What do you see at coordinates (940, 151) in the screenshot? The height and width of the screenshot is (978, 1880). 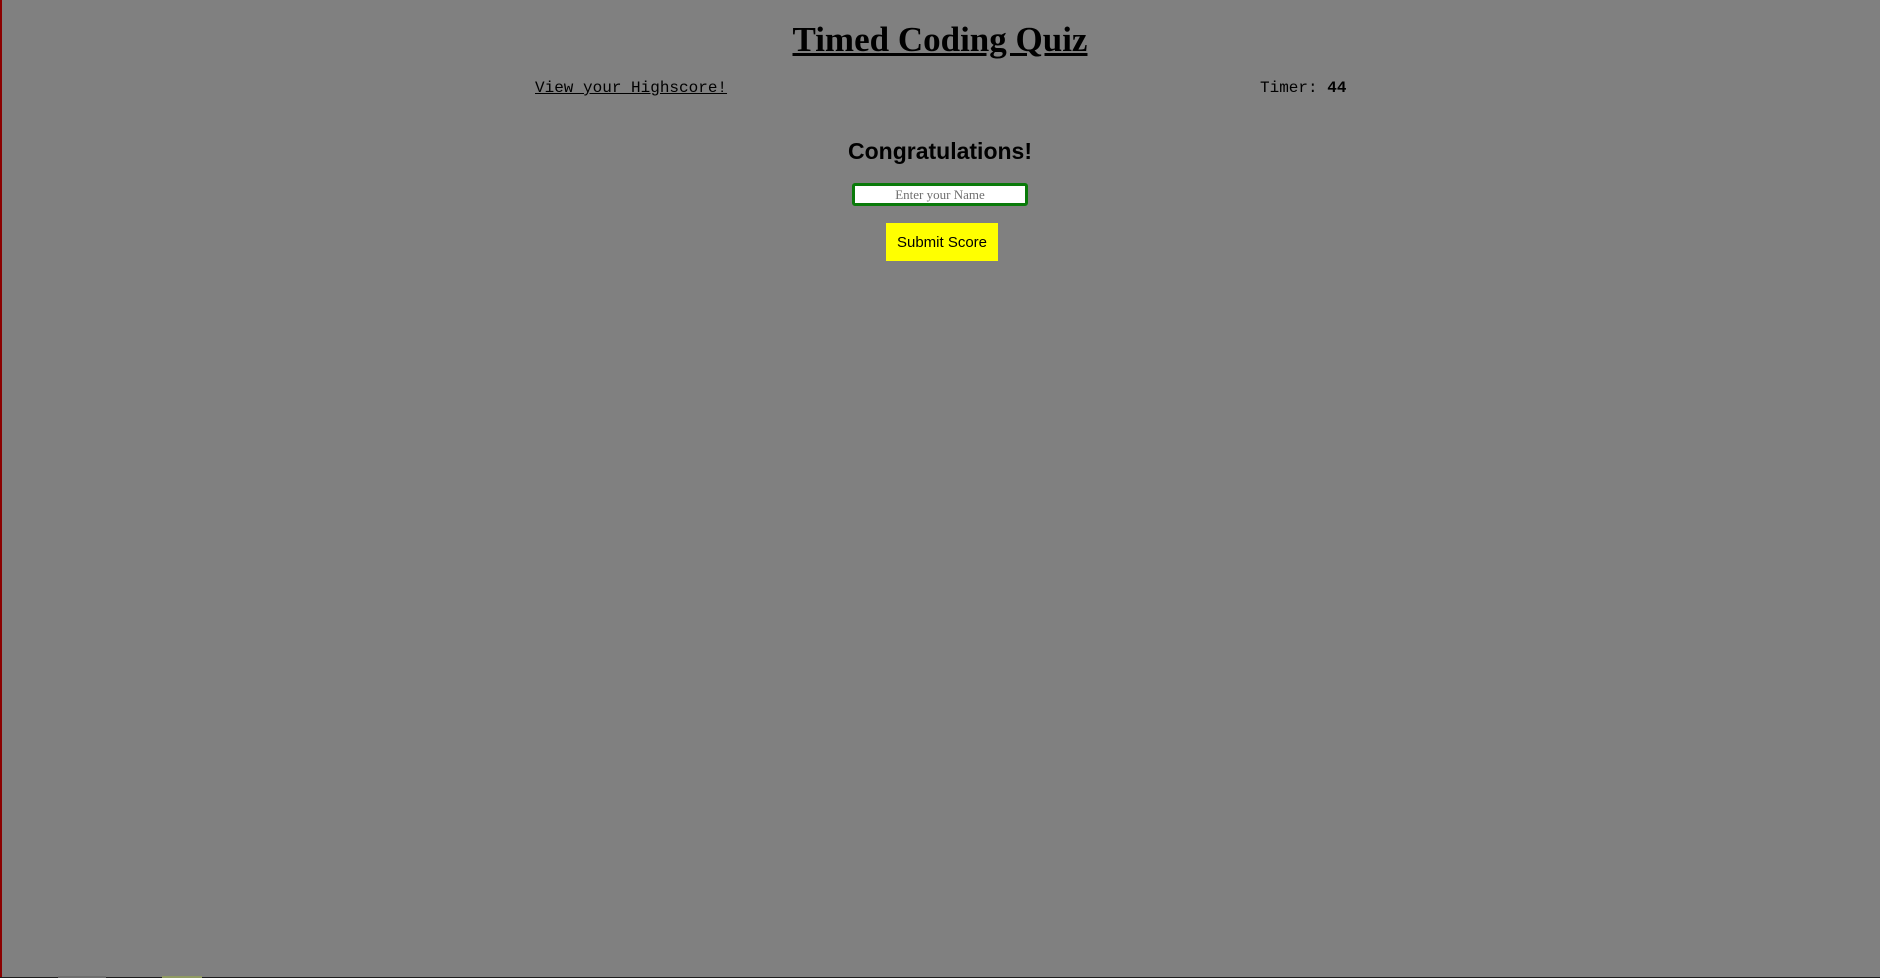 I see `congratulations-heading: Congratulations!` at bounding box center [940, 151].